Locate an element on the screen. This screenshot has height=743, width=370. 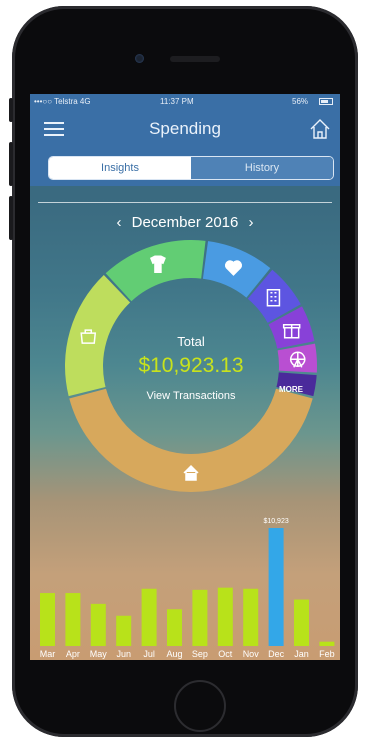
volume-down-button is located at coordinates (11, 218).